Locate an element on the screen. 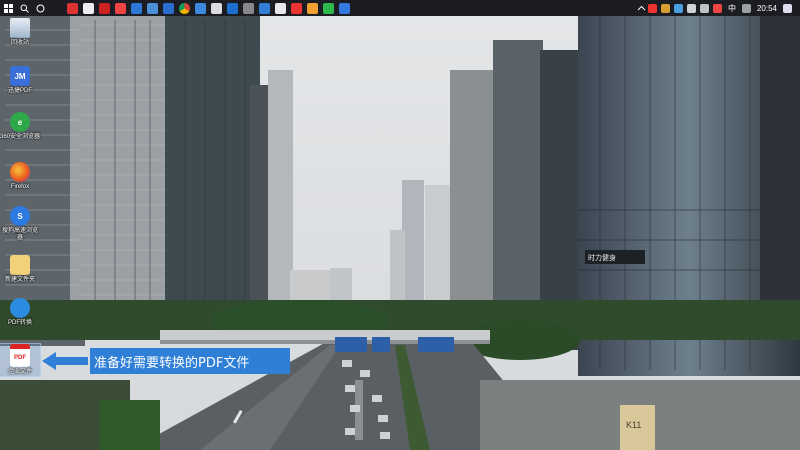 This screenshot has width=800, height=450. desktop-icon-pdf-converter: PDF转换 is located at coordinates (20, 312).